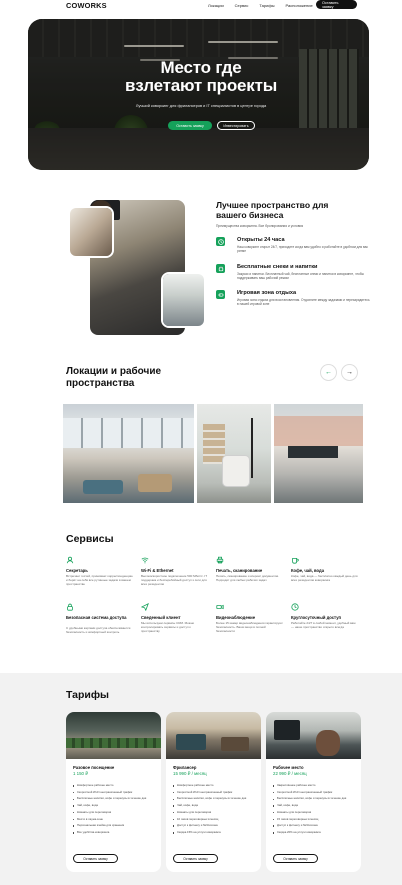 Image resolution: width=402 pixels, height=885 pixels. Describe the element at coordinates (90, 539) in the screenshot. I see `services-title: Сервисы` at that location.